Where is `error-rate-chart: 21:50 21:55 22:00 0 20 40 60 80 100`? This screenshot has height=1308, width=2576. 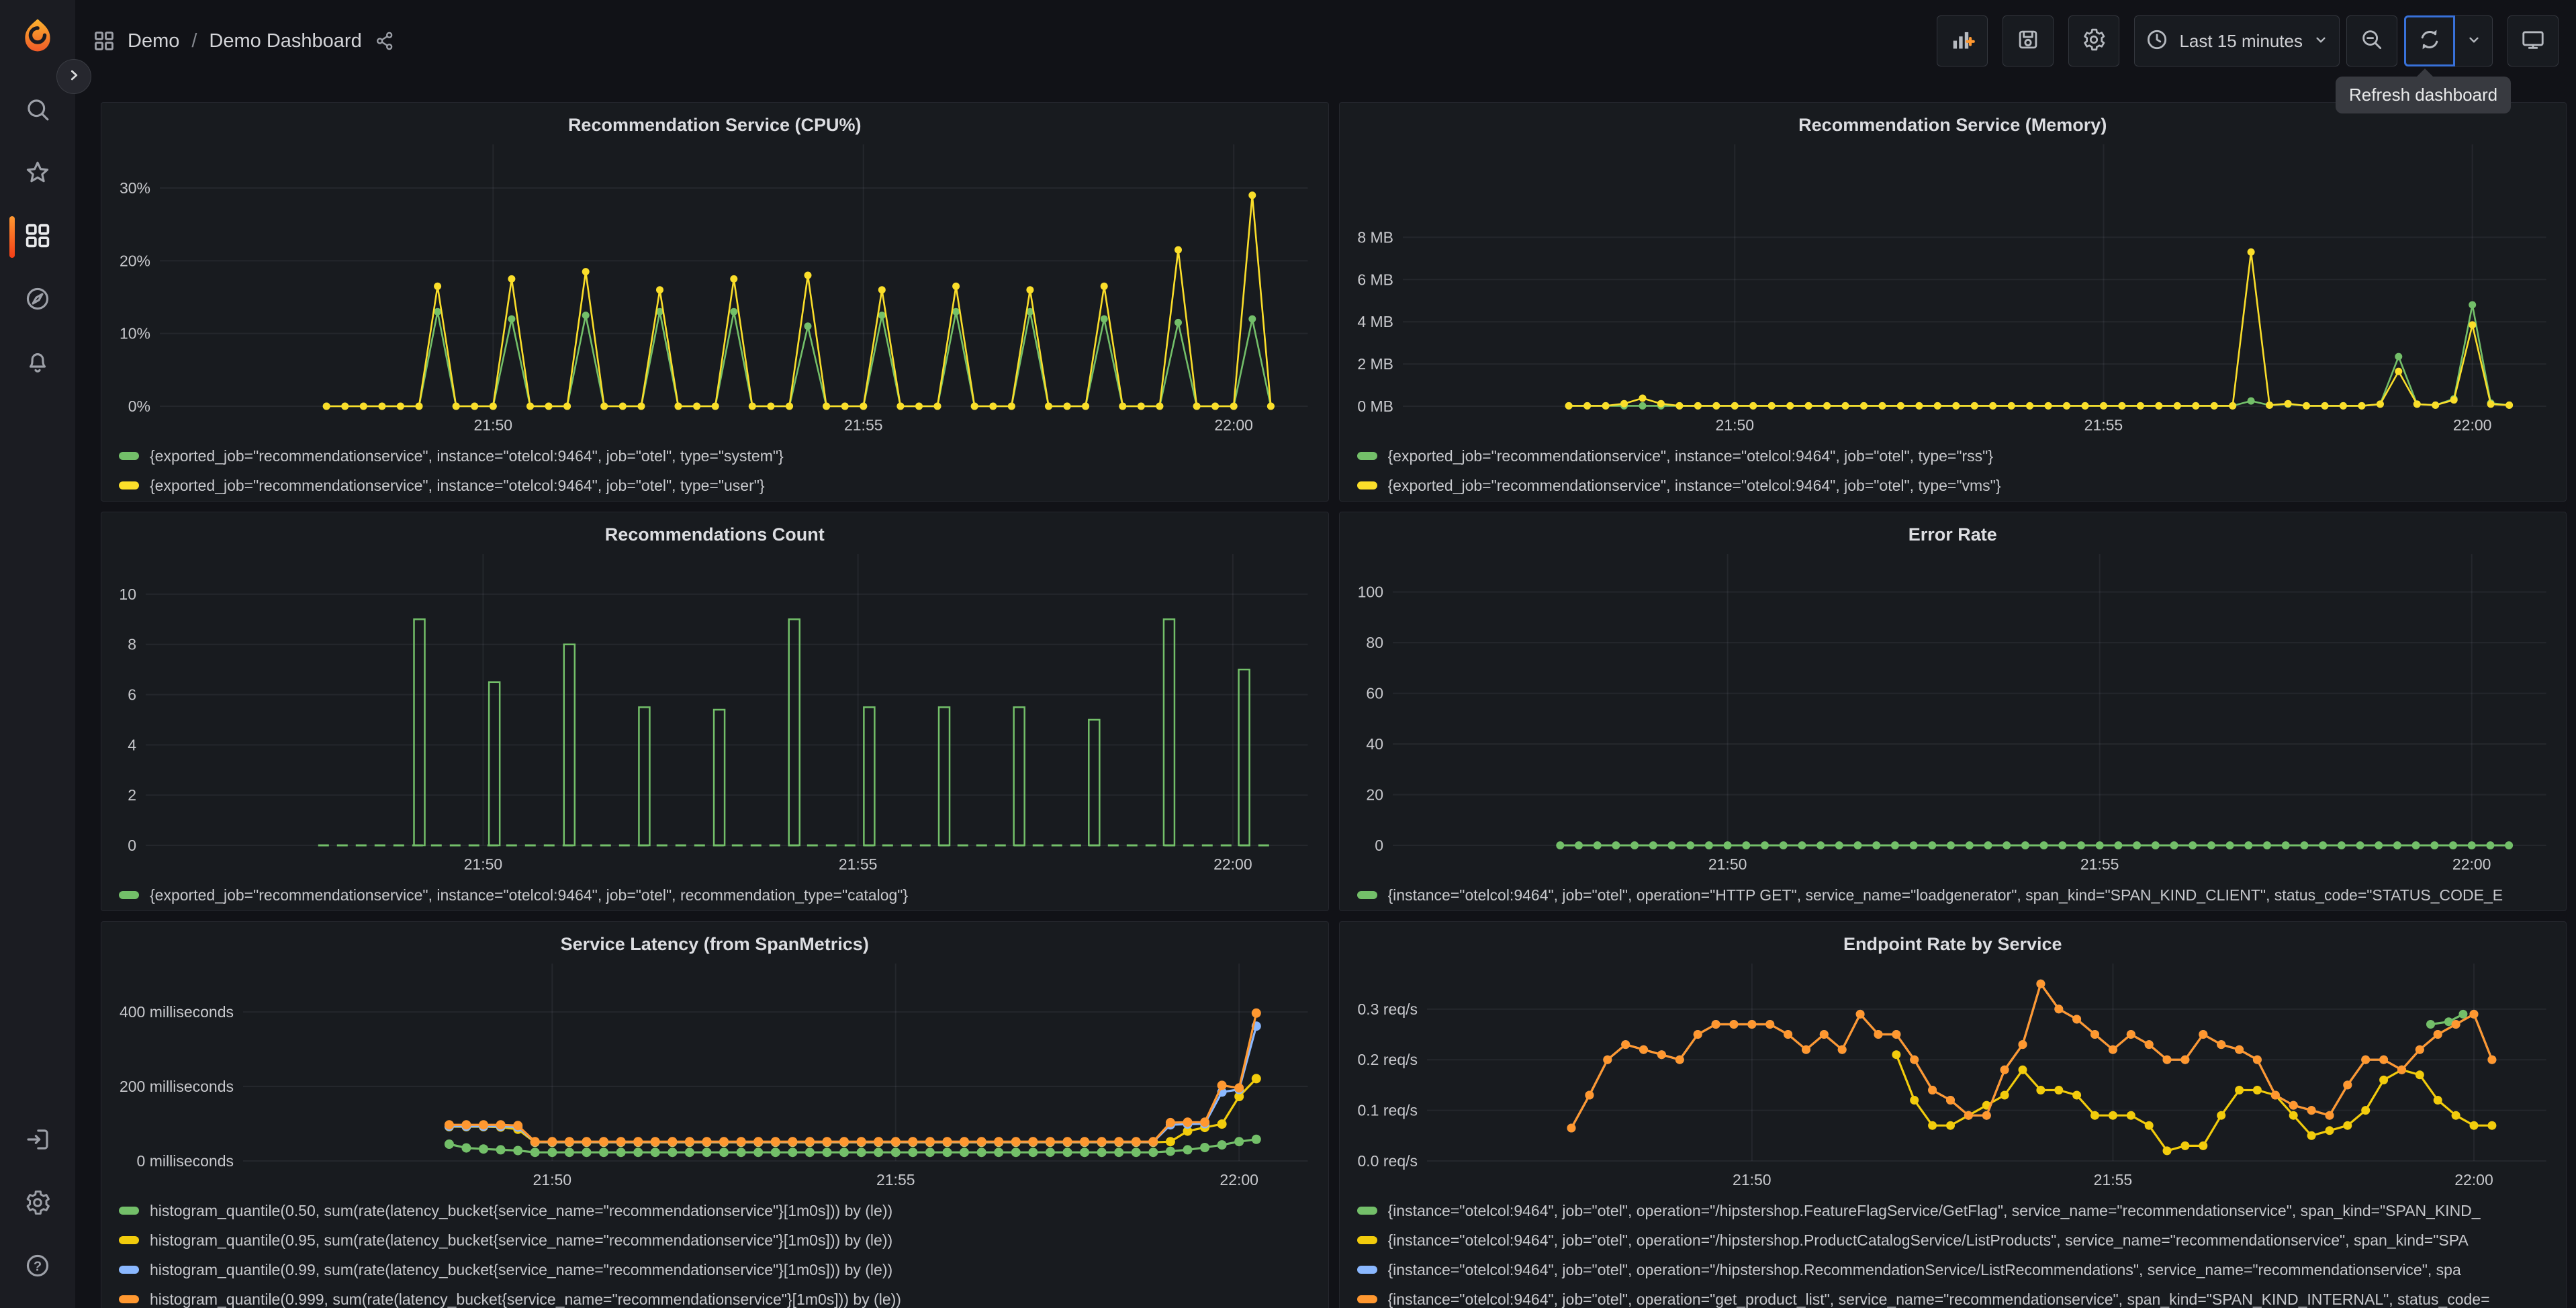 error-rate-chart: 21:50 21:55 22:00 0 20 40 60 80 100 is located at coordinates (1953, 713).